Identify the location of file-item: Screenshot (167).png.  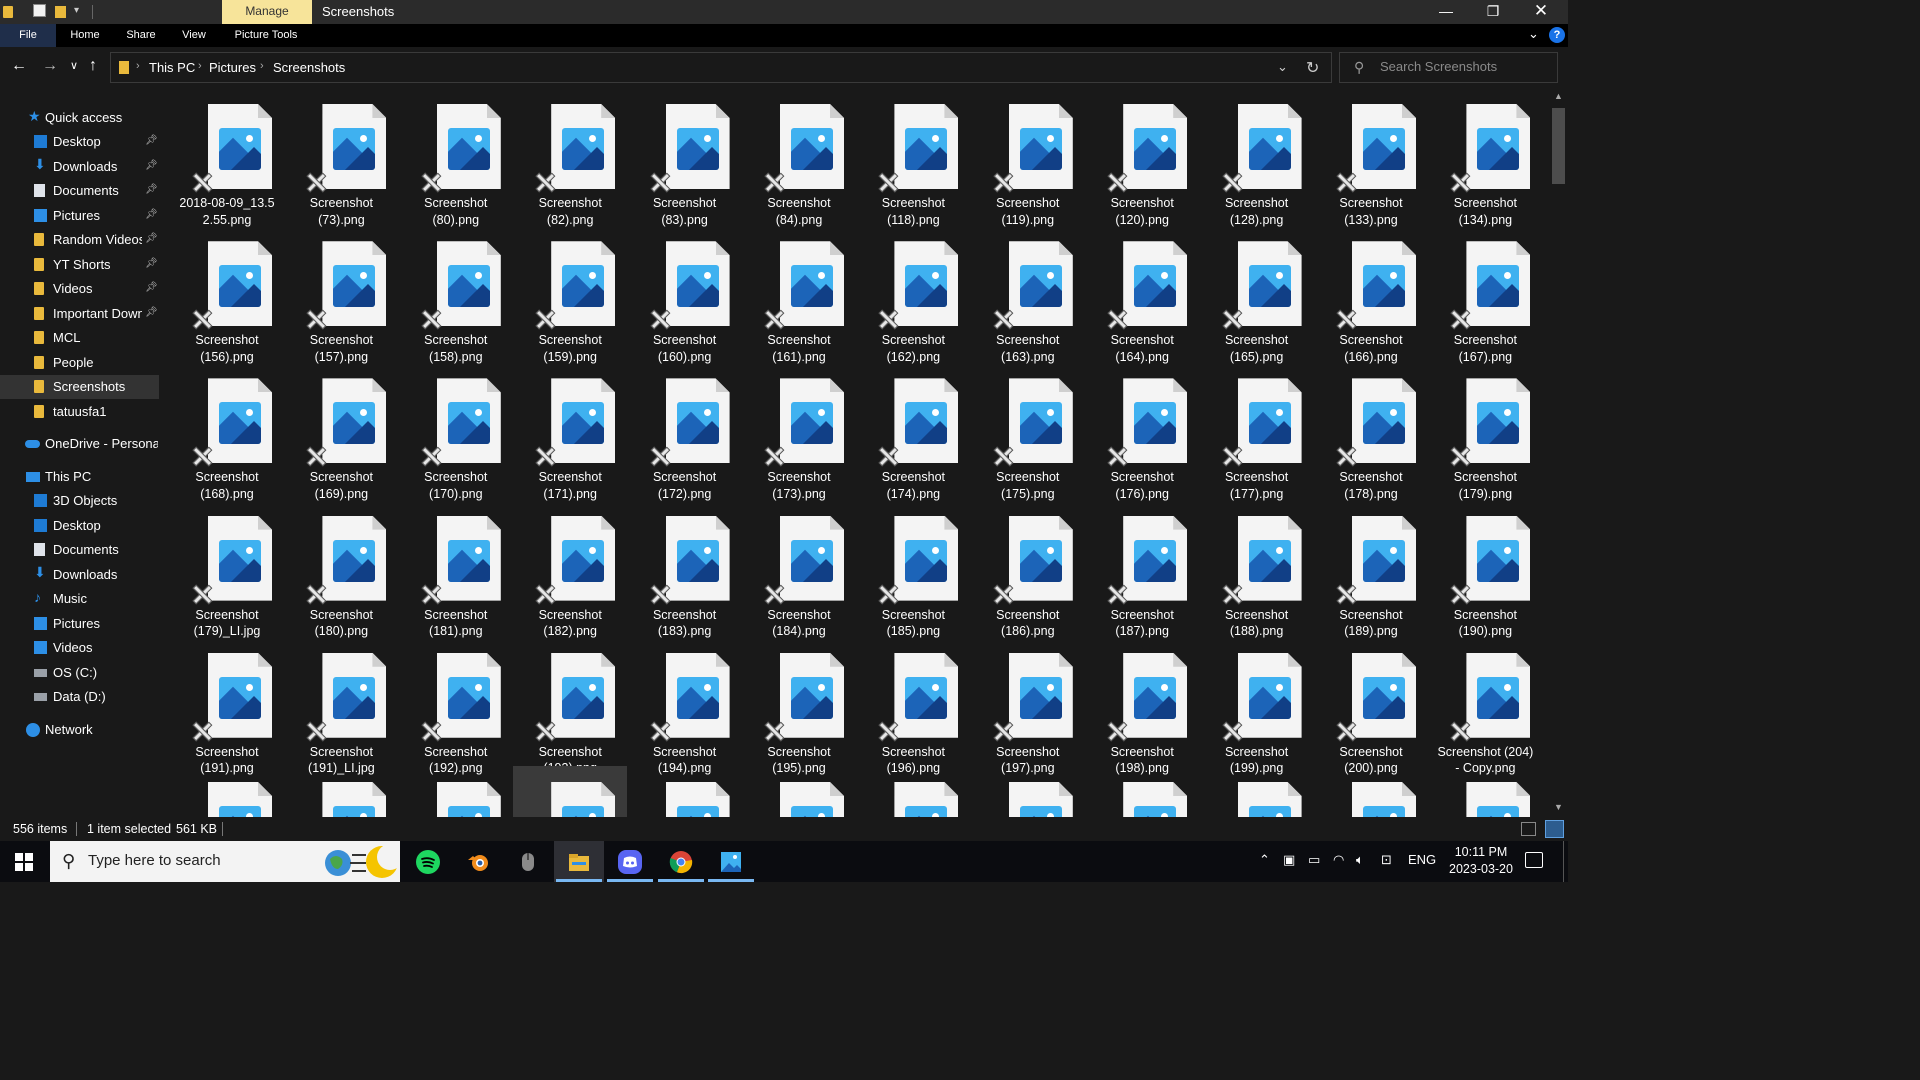
(1485, 294).